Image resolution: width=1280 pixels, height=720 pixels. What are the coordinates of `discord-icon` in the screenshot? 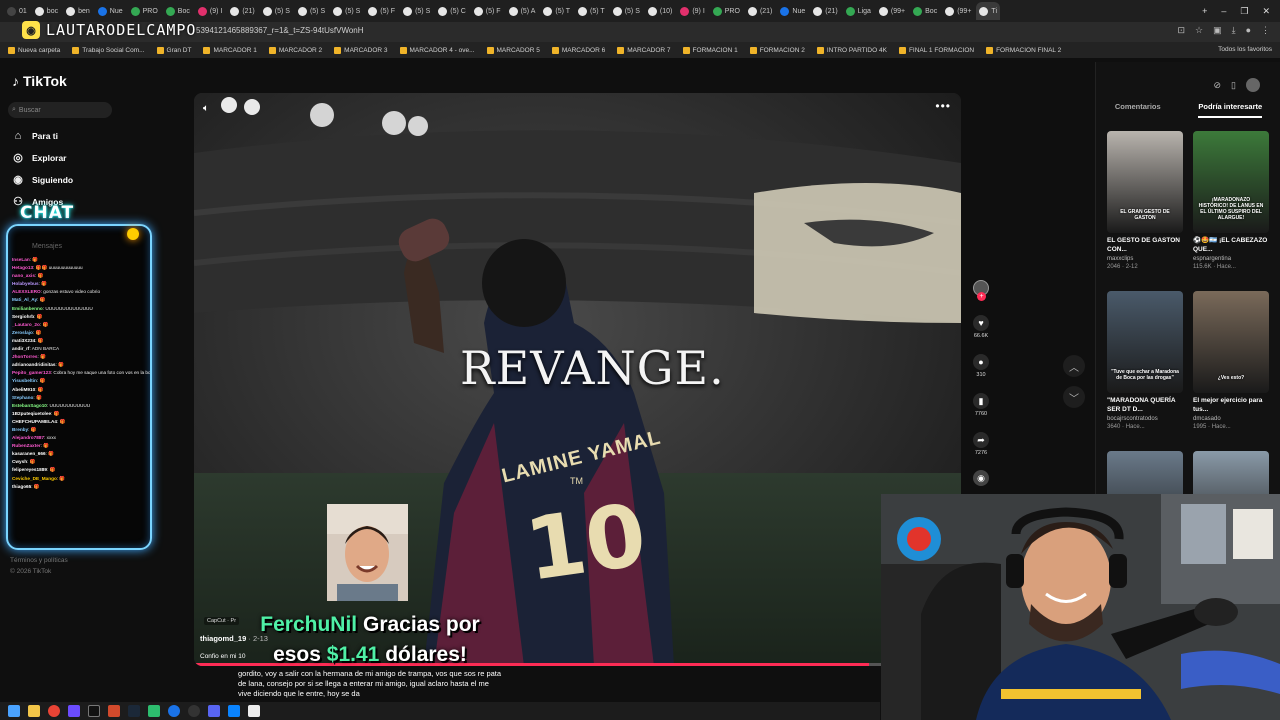 It's located at (214, 711).